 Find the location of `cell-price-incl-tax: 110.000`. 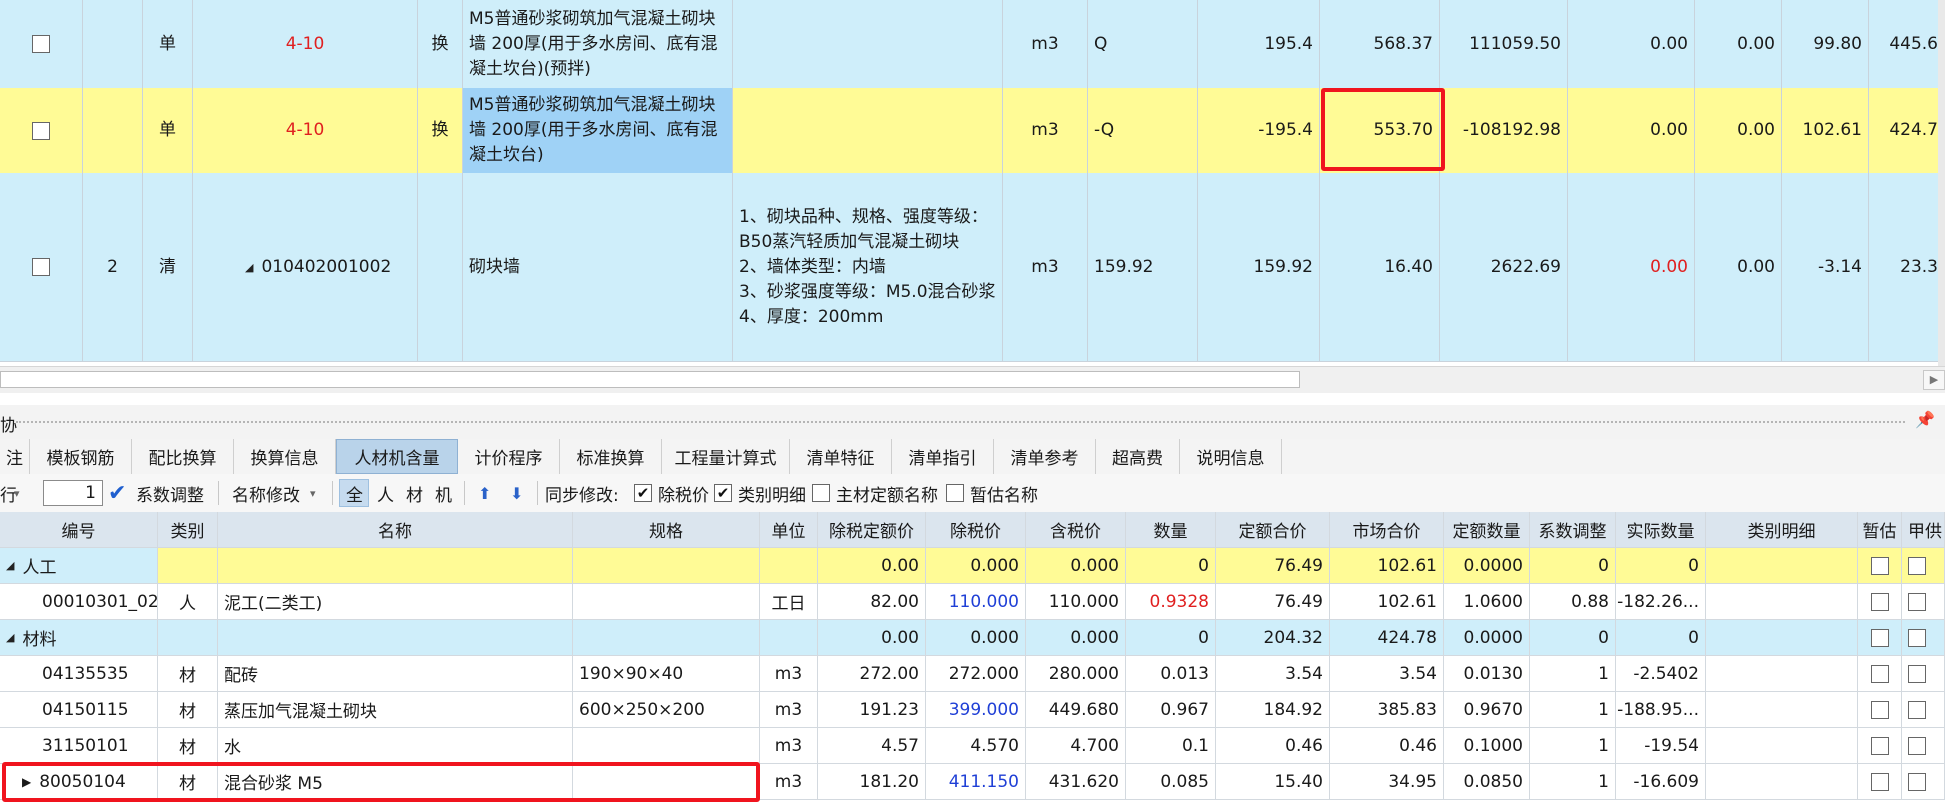

cell-price-incl-tax: 110.000 is located at coordinates (1076, 601).